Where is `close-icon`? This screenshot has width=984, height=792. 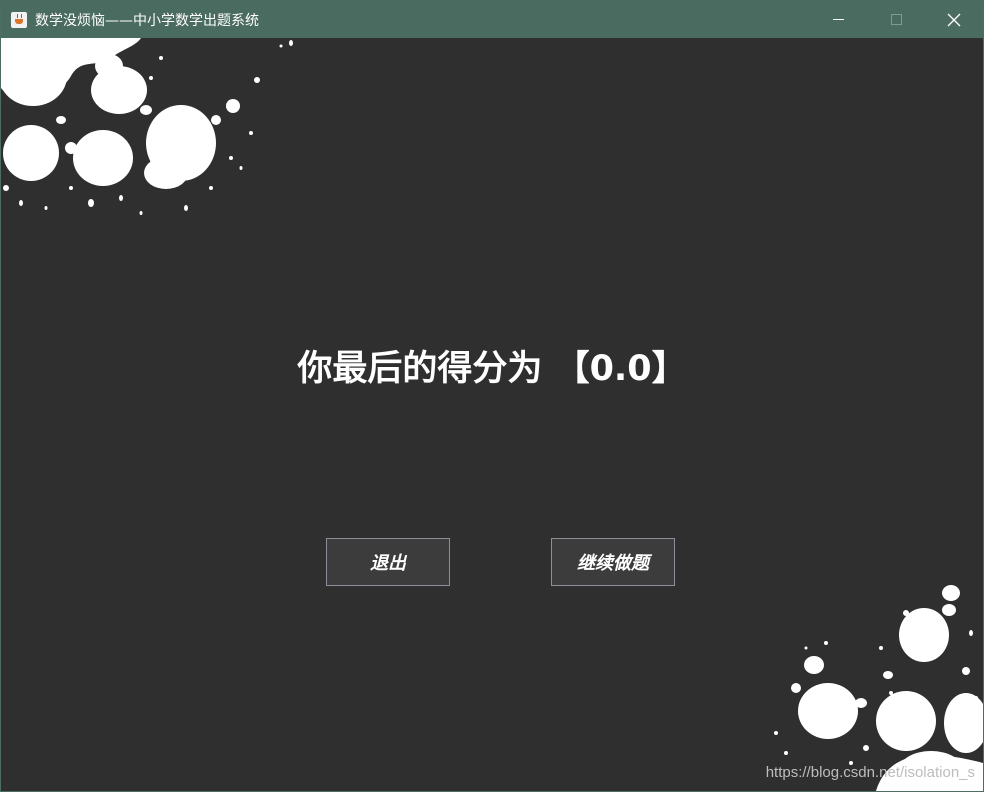
close-icon is located at coordinates (954, 19).